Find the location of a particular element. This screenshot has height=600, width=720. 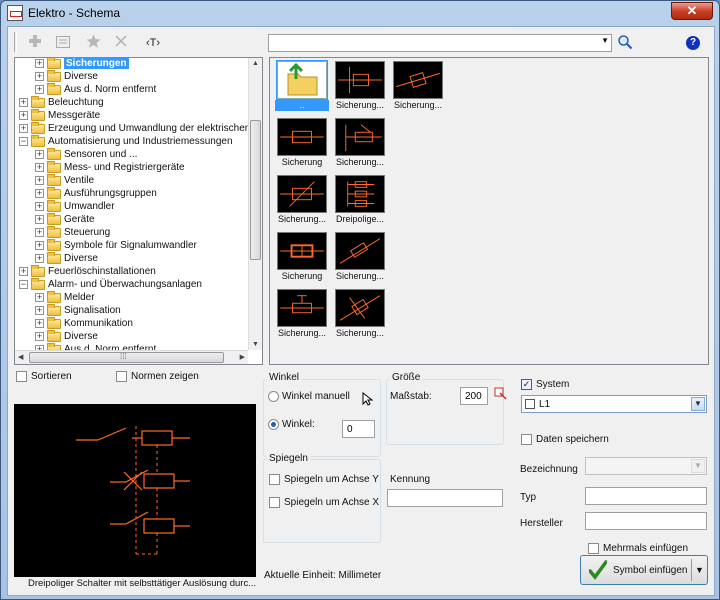

tree-vertical-scrollbar: ▲ ▼ is located at coordinates (255, 204).